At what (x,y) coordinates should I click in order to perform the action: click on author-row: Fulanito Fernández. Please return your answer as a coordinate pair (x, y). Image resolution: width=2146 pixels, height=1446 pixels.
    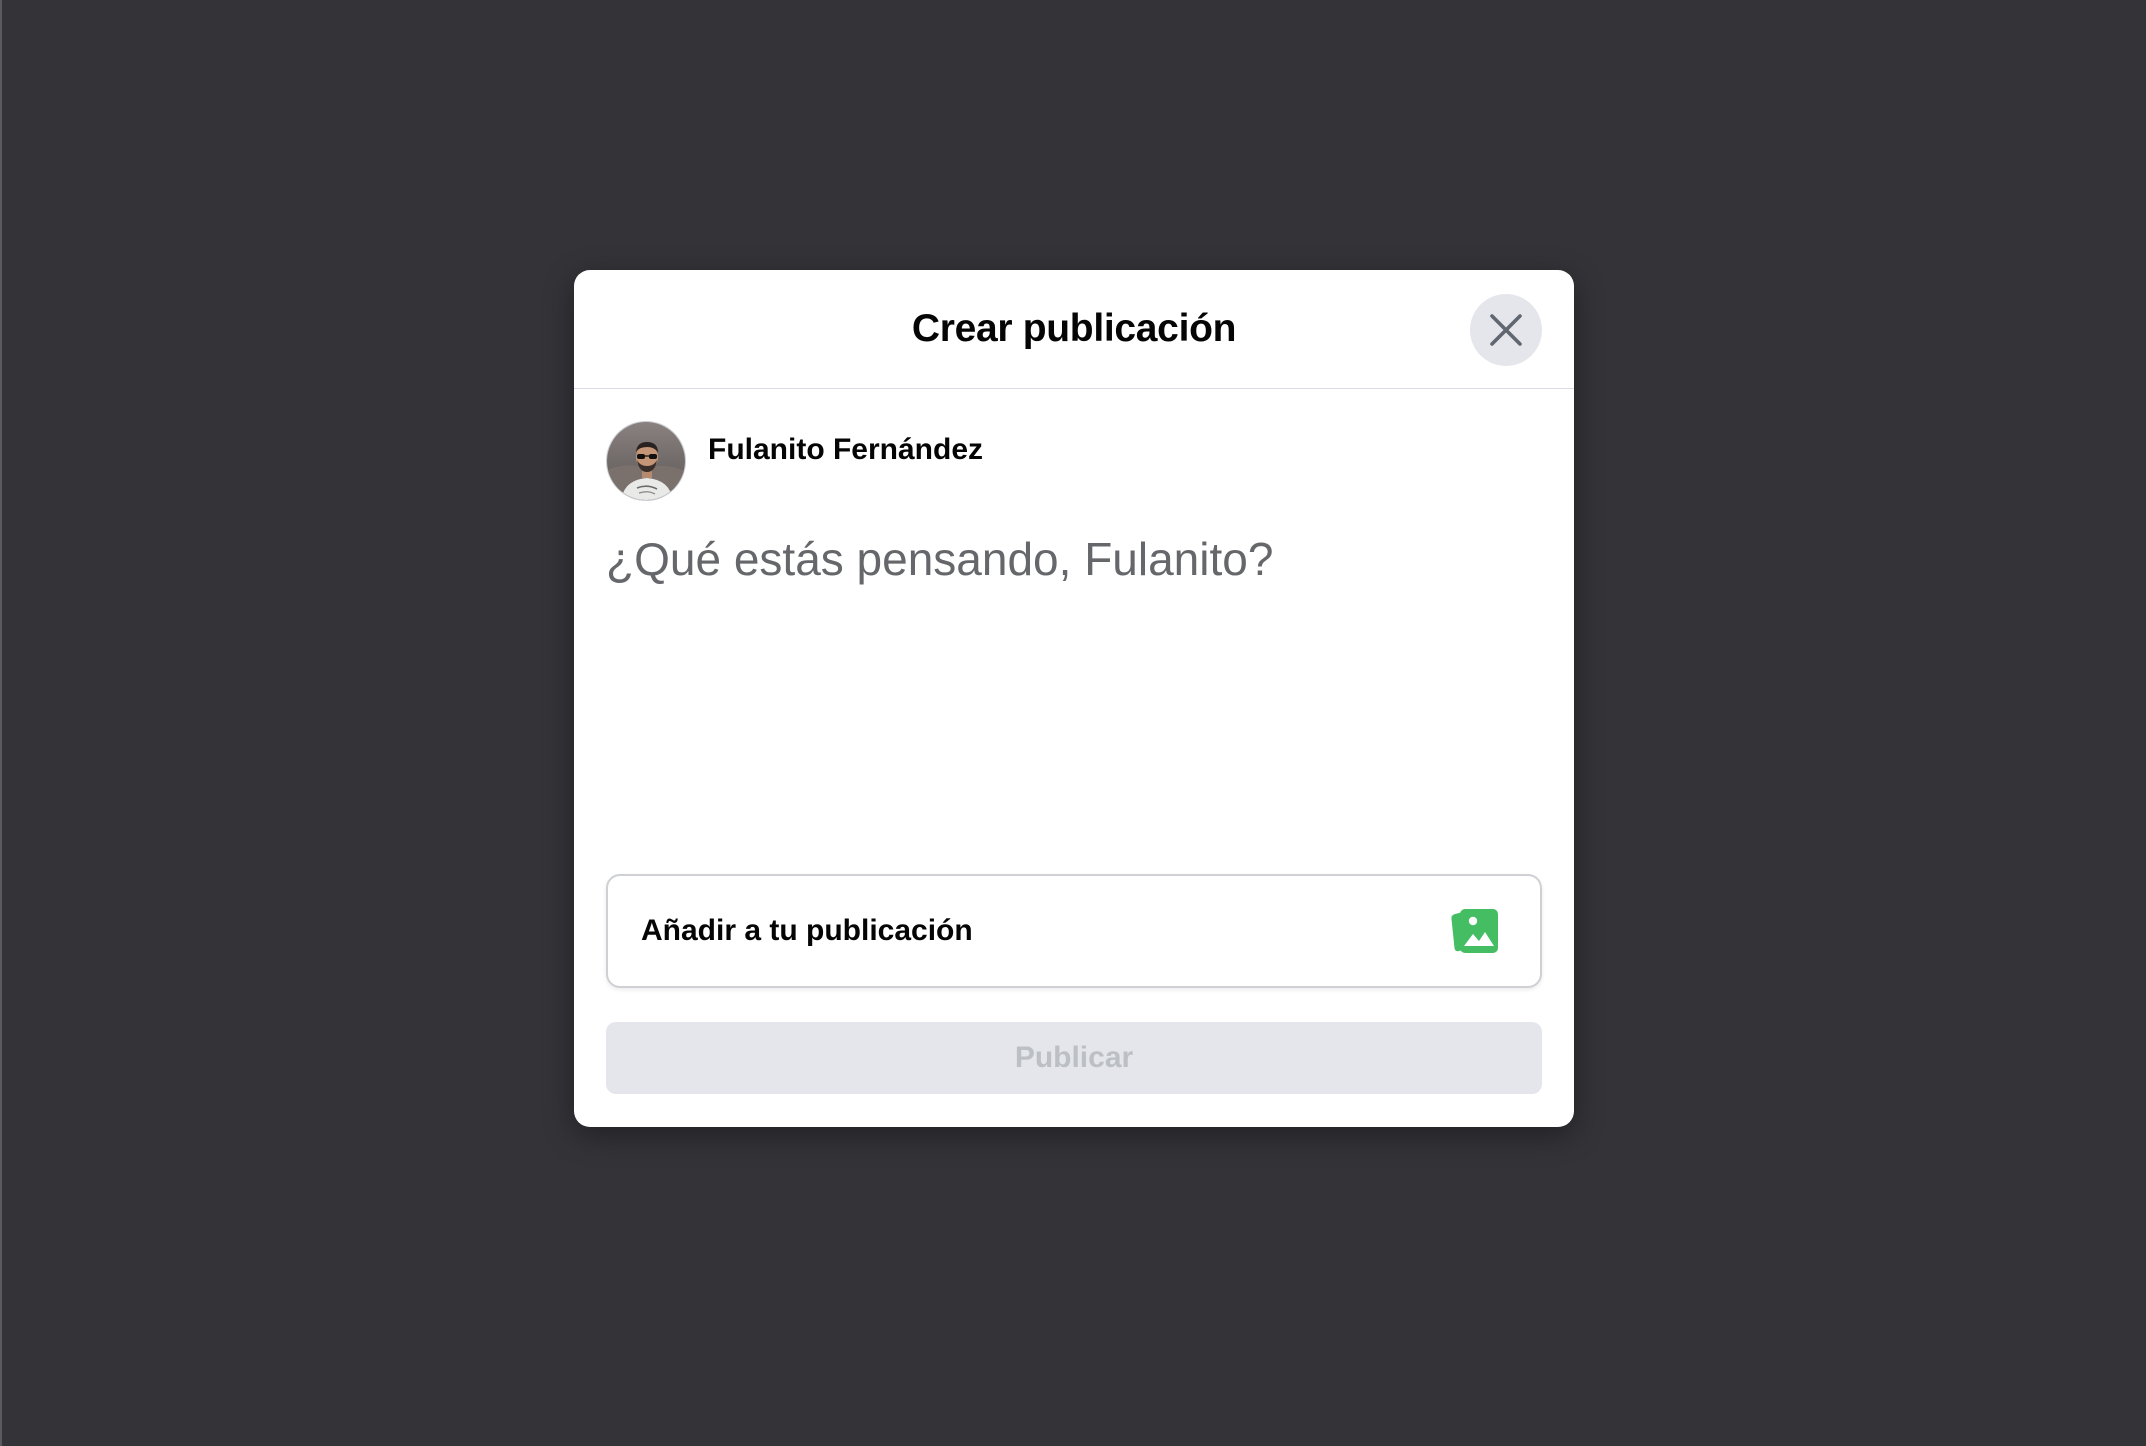
    Looking at the image, I should click on (794, 461).